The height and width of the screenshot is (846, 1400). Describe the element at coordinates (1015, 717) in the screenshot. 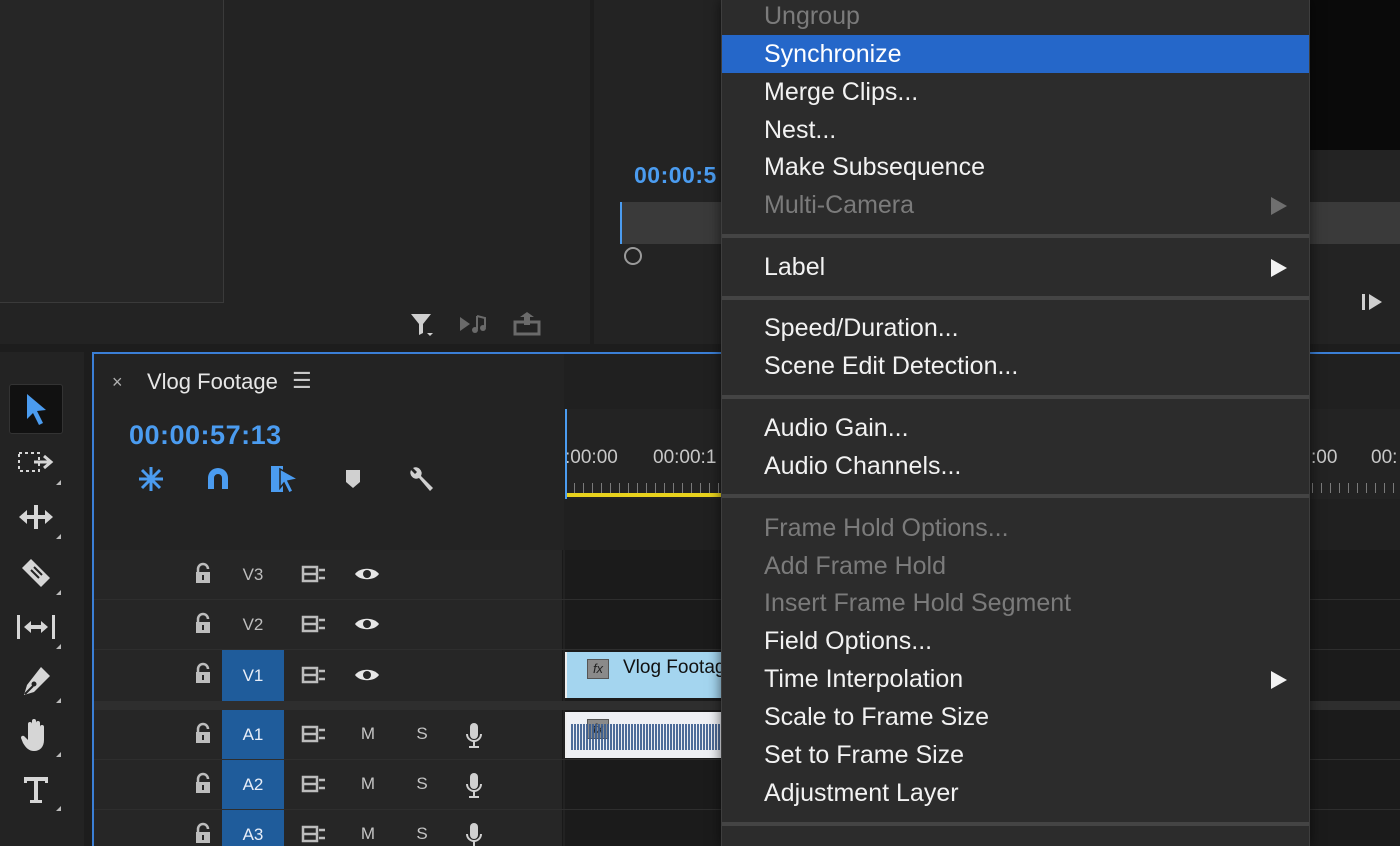

I see `menu-item-scale-to-frame-size: Scale to Frame Size` at that location.